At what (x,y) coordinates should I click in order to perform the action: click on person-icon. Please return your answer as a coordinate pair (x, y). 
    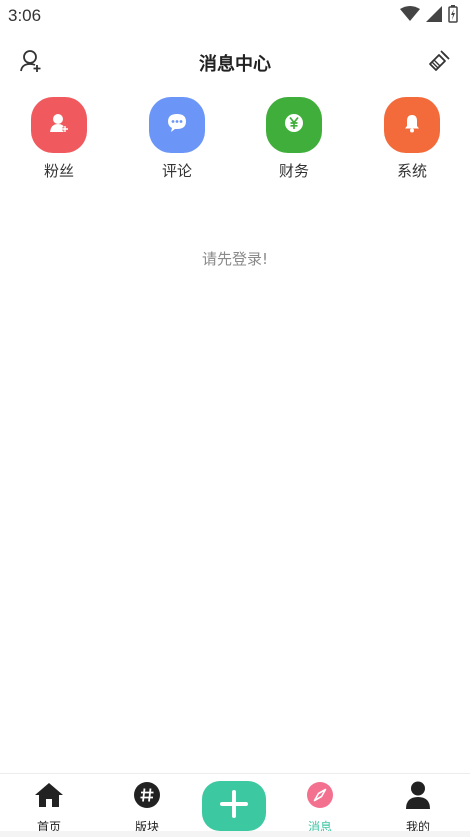
    Looking at the image, I should click on (418, 795).